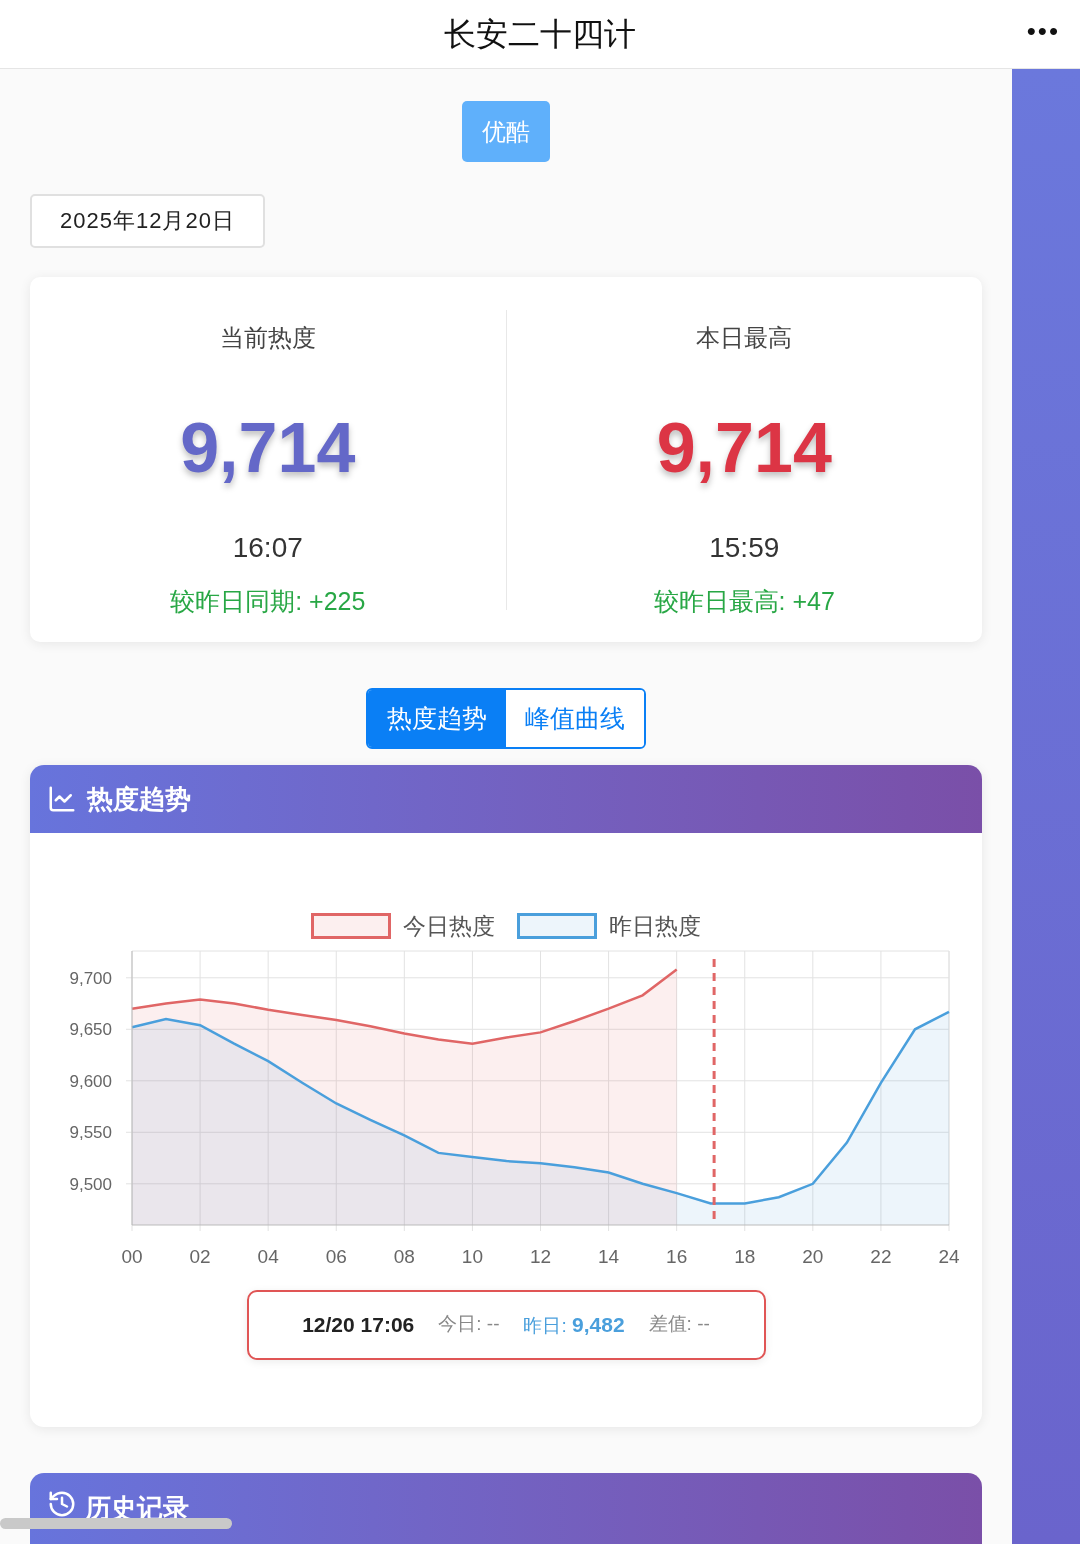  Describe the element at coordinates (90, 1029) in the screenshot. I see `y-tick-label: 9,650` at that location.